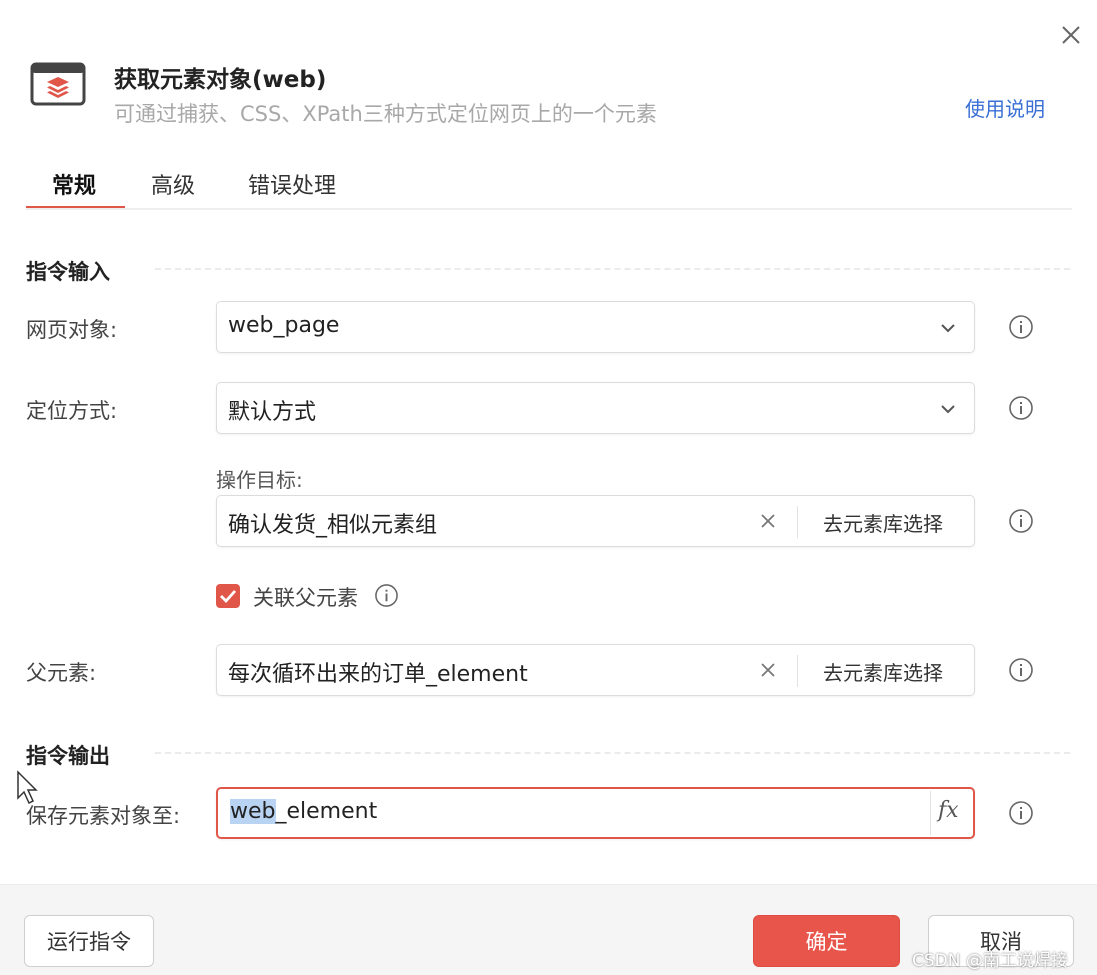 This screenshot has width=1097, height=975. What do you see at coordinates (68, 272) in the screenshot?
I see `section-title-input: 指令输入` at bounding box center [68, 272].